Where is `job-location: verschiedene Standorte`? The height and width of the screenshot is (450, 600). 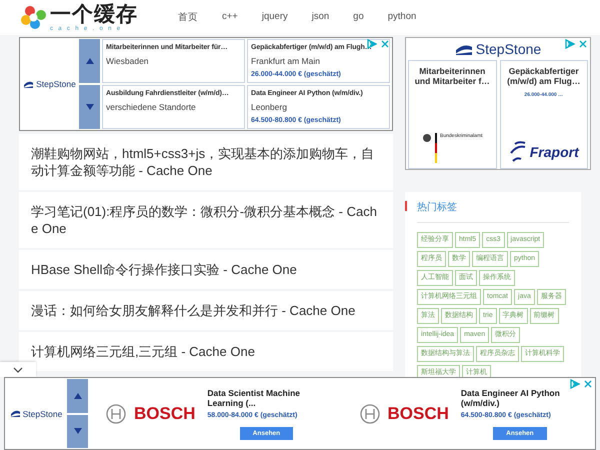
job-location: verschiedene Standorte is located at coordinates (151, 107).